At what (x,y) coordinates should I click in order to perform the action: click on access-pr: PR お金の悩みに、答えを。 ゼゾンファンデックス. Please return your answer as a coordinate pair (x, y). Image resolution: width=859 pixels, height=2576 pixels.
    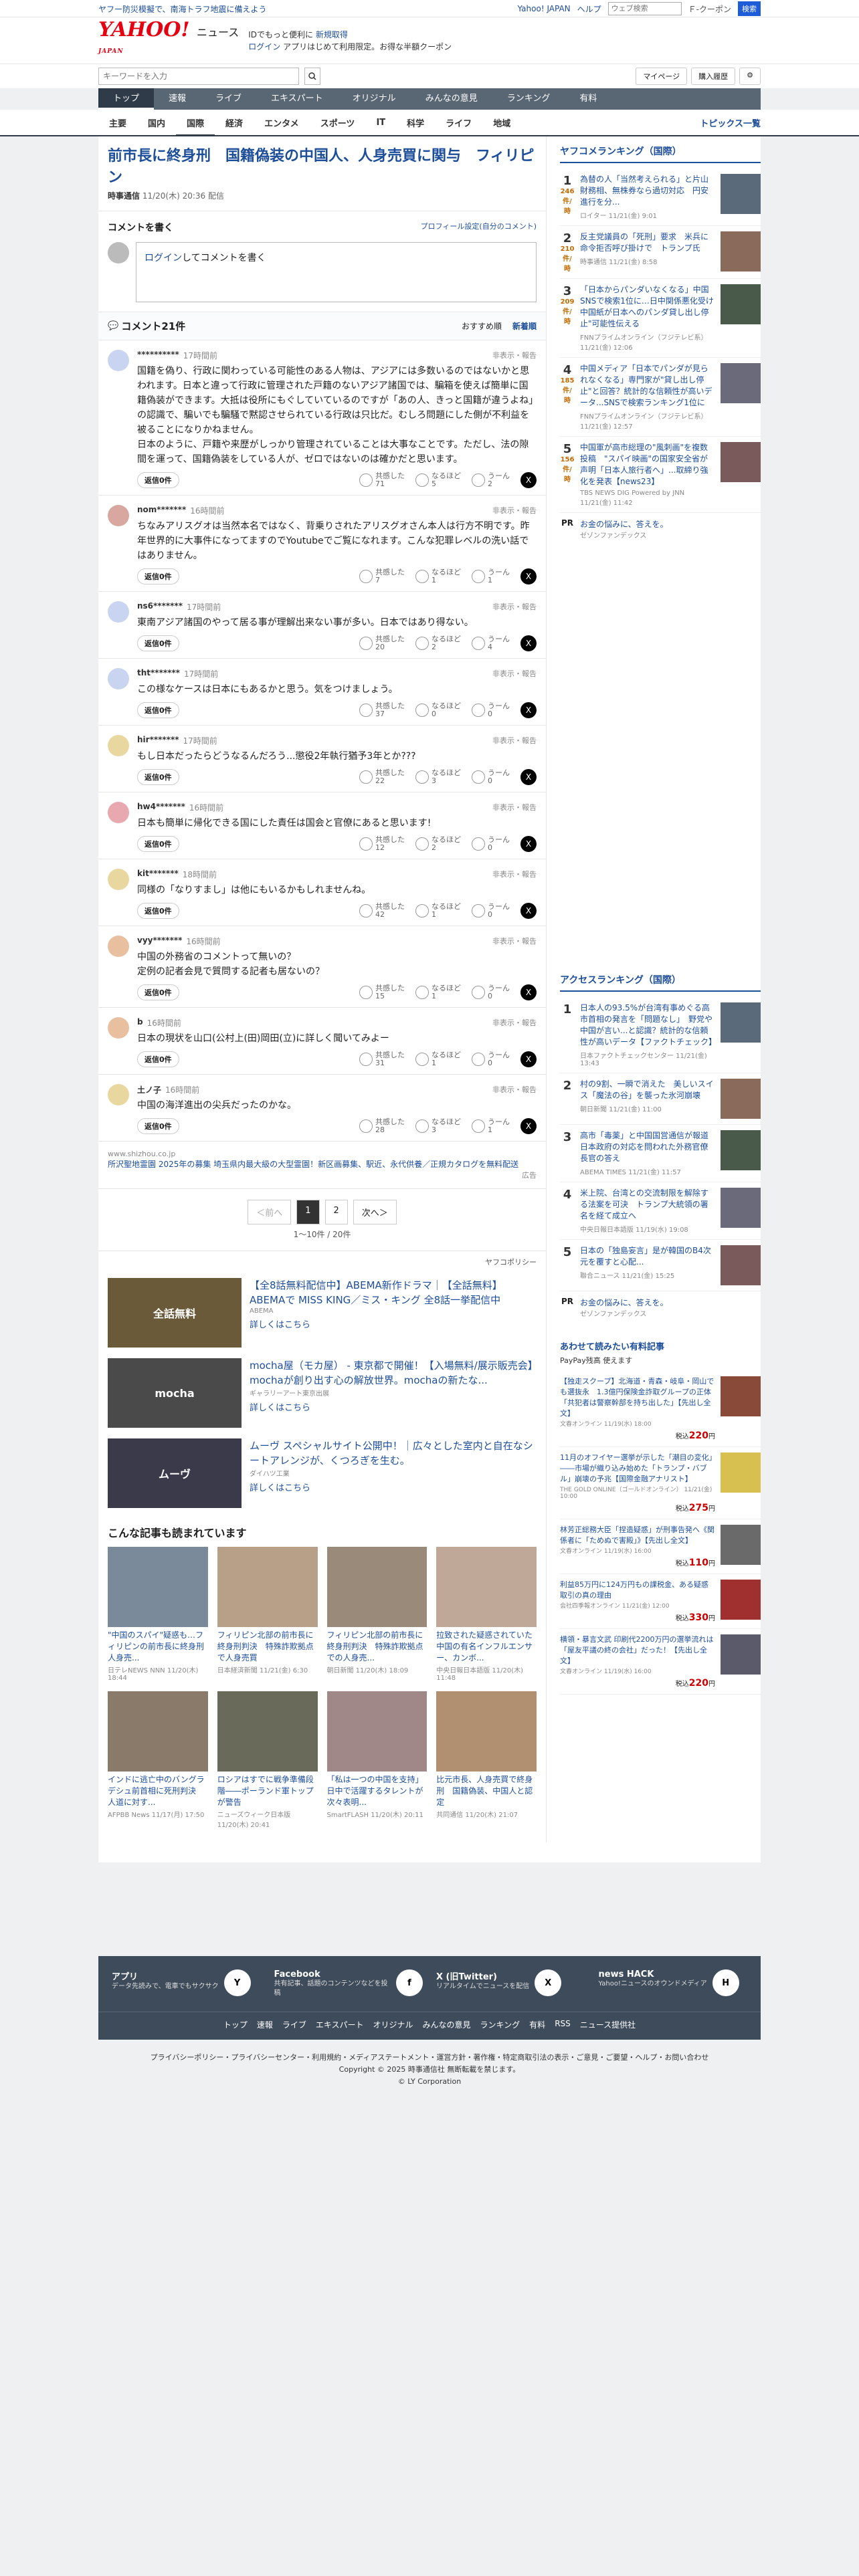
    Looking at the image, I should click on (660, 1307).